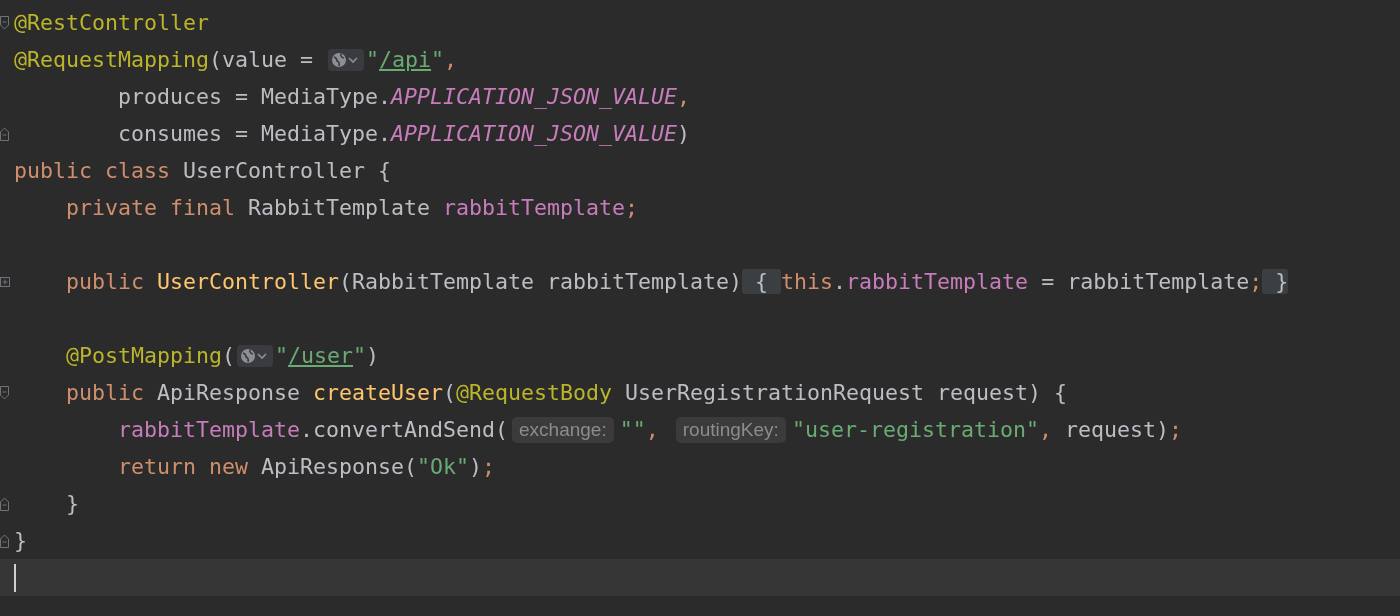  I want to click on expand-icon, so click(5, 281).